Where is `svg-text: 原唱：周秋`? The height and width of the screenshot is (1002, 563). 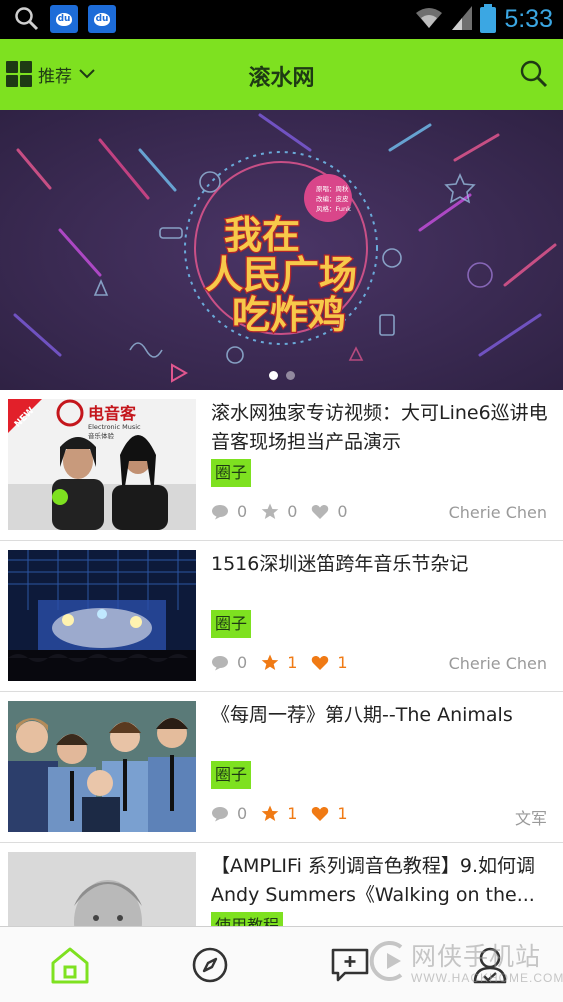 svg-text: 原唱：周秋 is located at coordinates (332, 188).